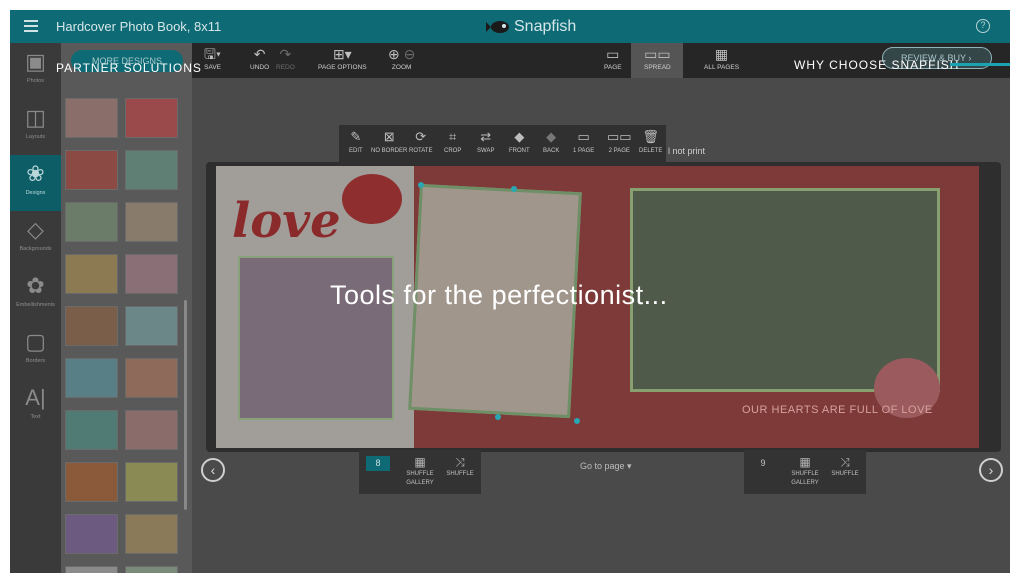  I want to click on page-view-button: ▭ PAGE, so click(613, 58).